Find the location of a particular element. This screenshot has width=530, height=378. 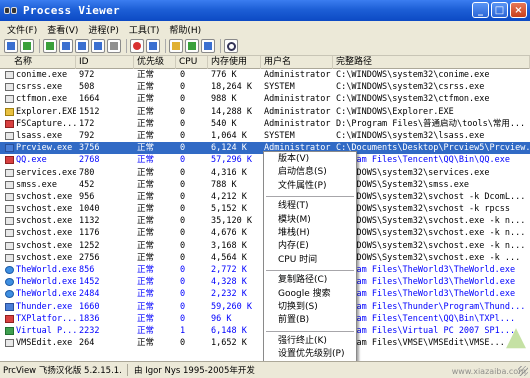

user-text: Administrator is located at coordinates (297, 99).